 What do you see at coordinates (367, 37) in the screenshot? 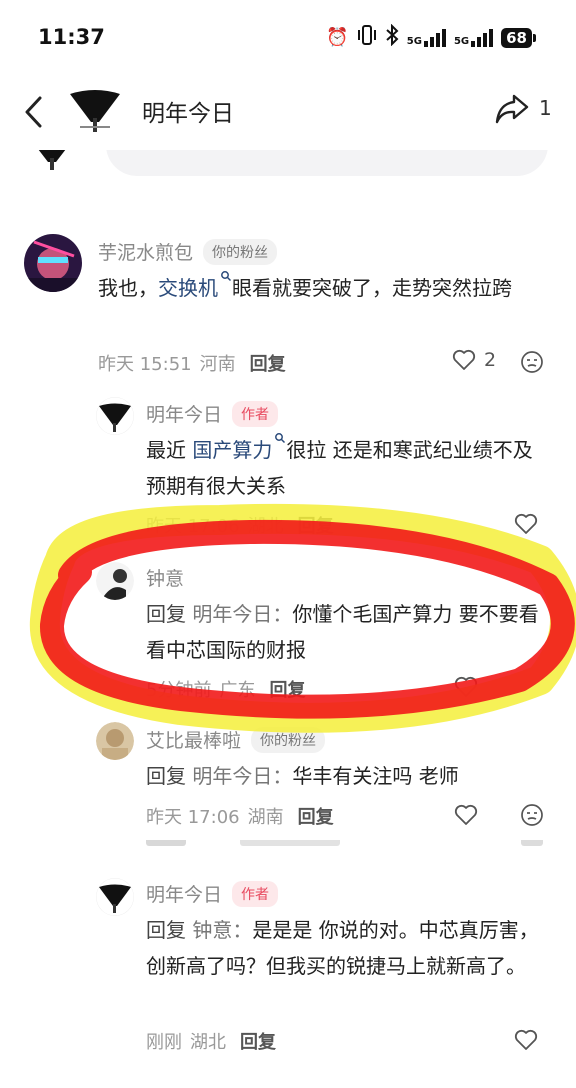
I see `vibrate-icon` at bounding box center [367, 37].